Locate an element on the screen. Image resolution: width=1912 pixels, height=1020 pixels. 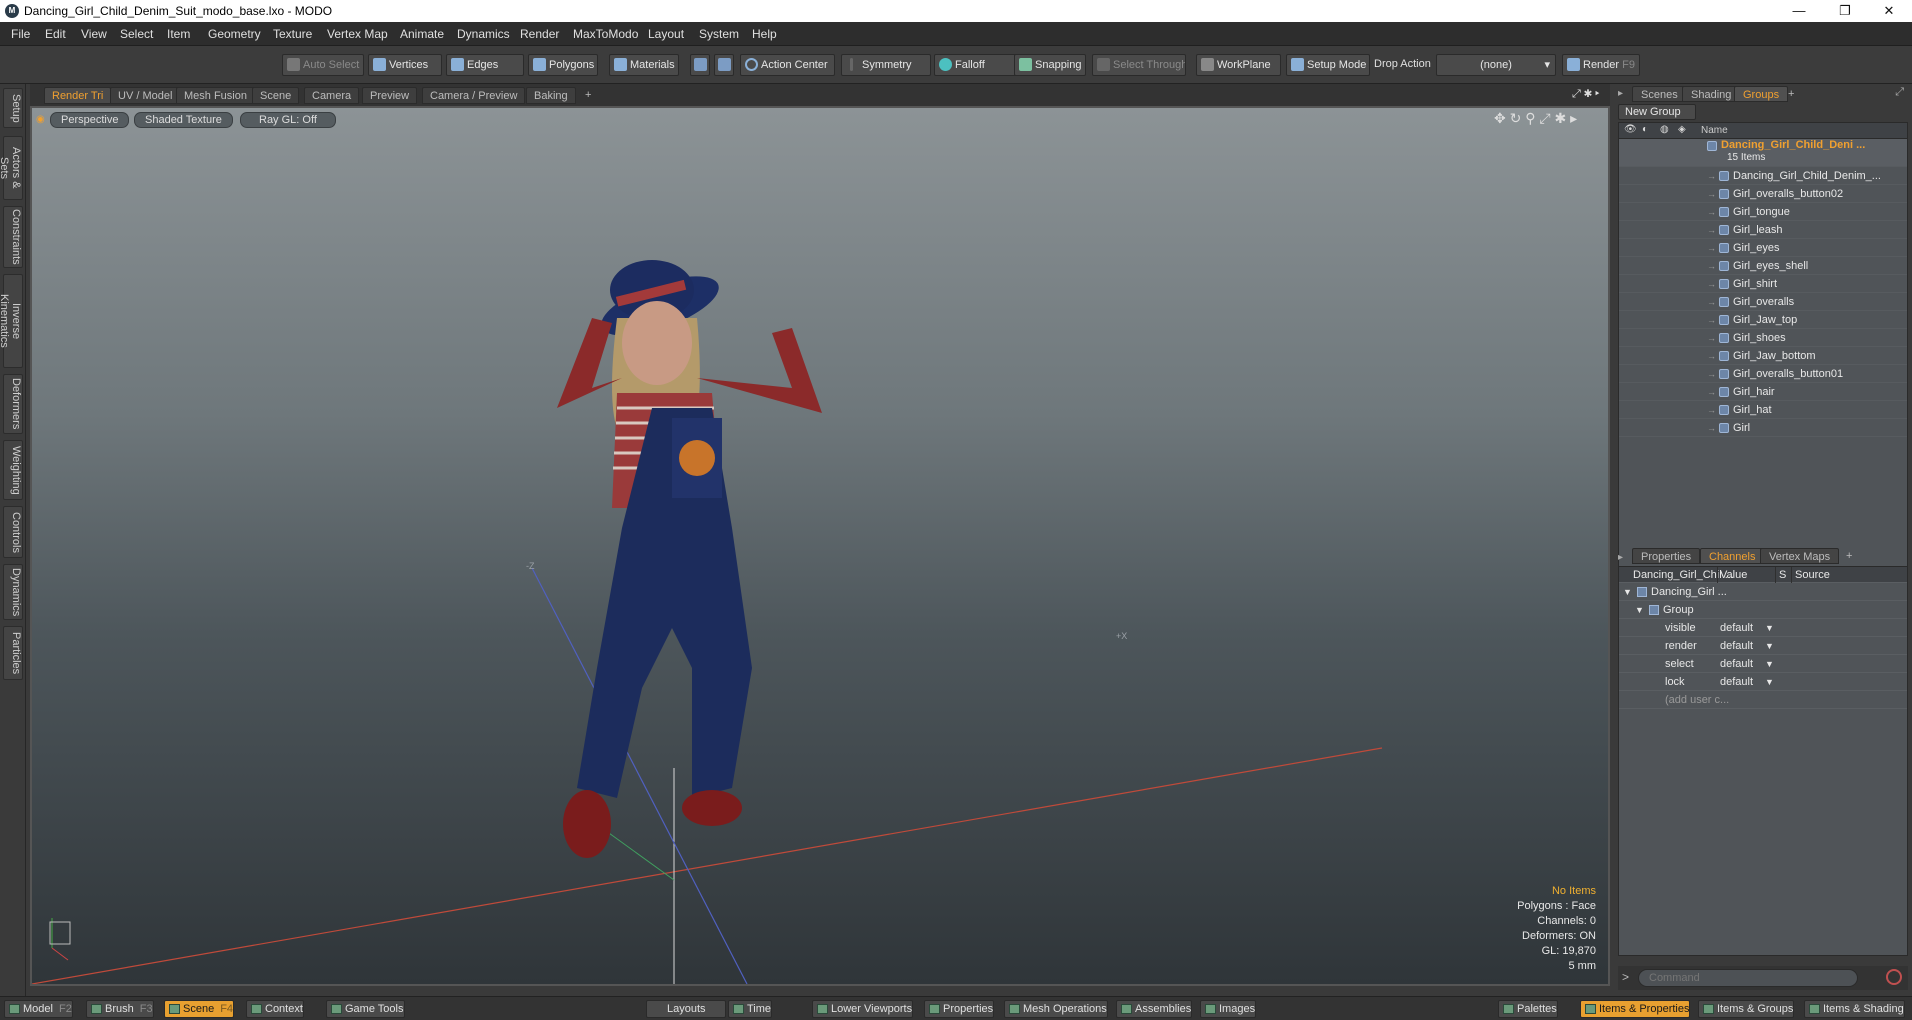
tab-channels: Channels is located at coordinates (1732, 556).